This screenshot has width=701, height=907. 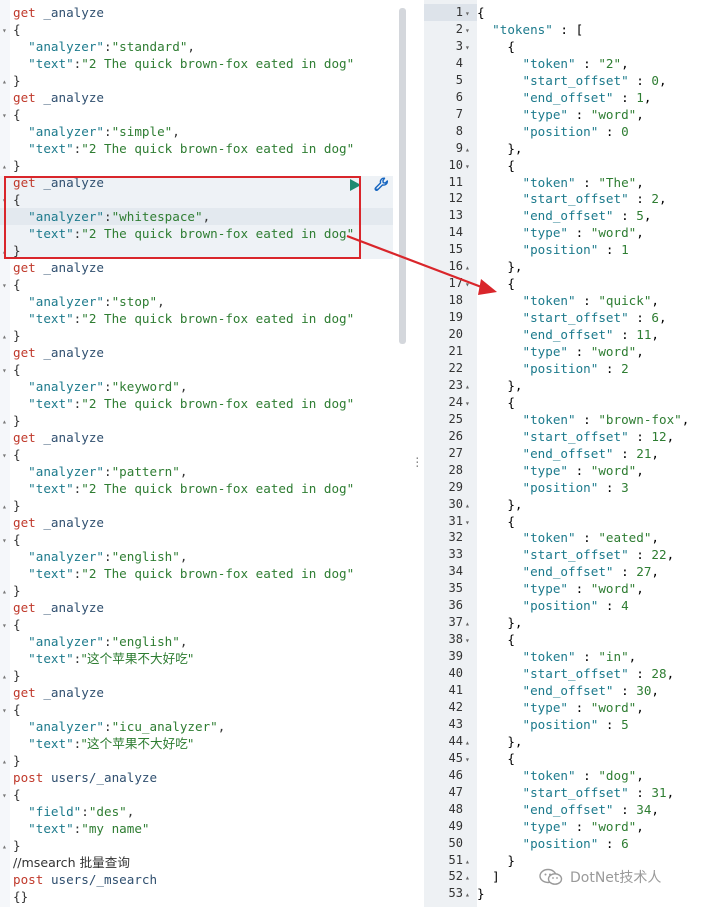 I want to click on response-line: 49 "type" : "word",, so click(x=562, y=826).